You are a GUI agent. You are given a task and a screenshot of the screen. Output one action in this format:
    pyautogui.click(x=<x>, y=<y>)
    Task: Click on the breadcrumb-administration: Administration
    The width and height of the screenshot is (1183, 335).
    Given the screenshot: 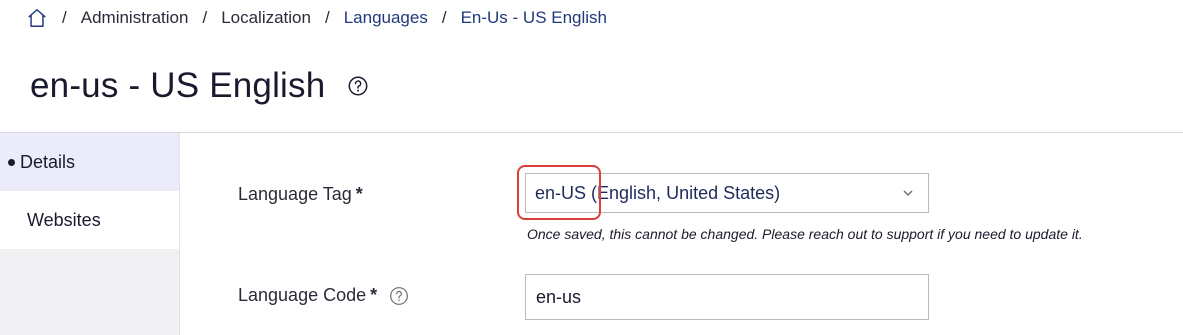 What is the action you would take?
    pyautogui.click(x=134, y=17)
    